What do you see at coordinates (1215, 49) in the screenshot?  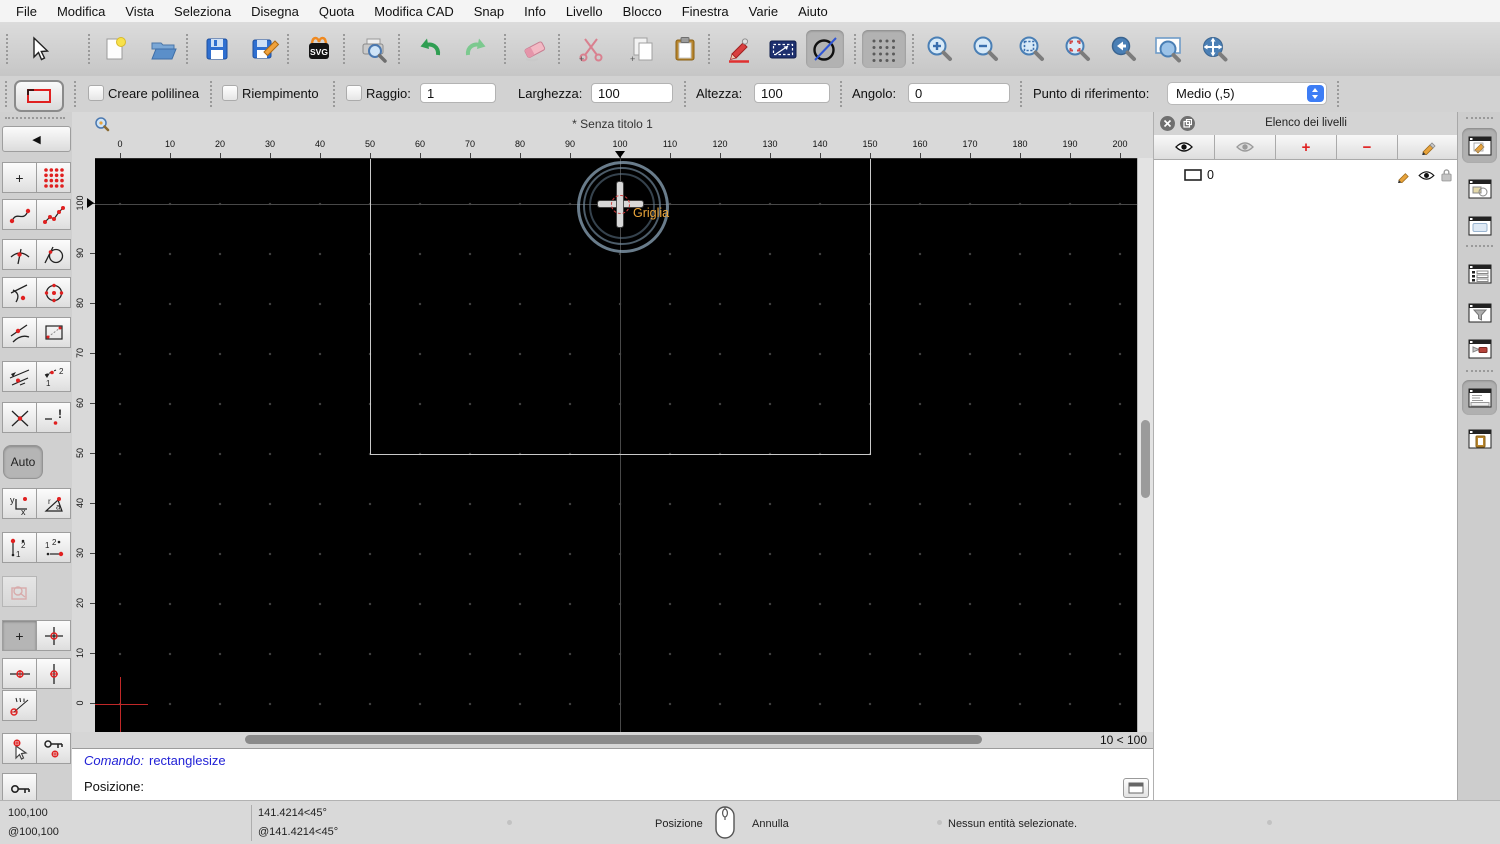 I see `pan-button` at bounding box center [1215, 49].